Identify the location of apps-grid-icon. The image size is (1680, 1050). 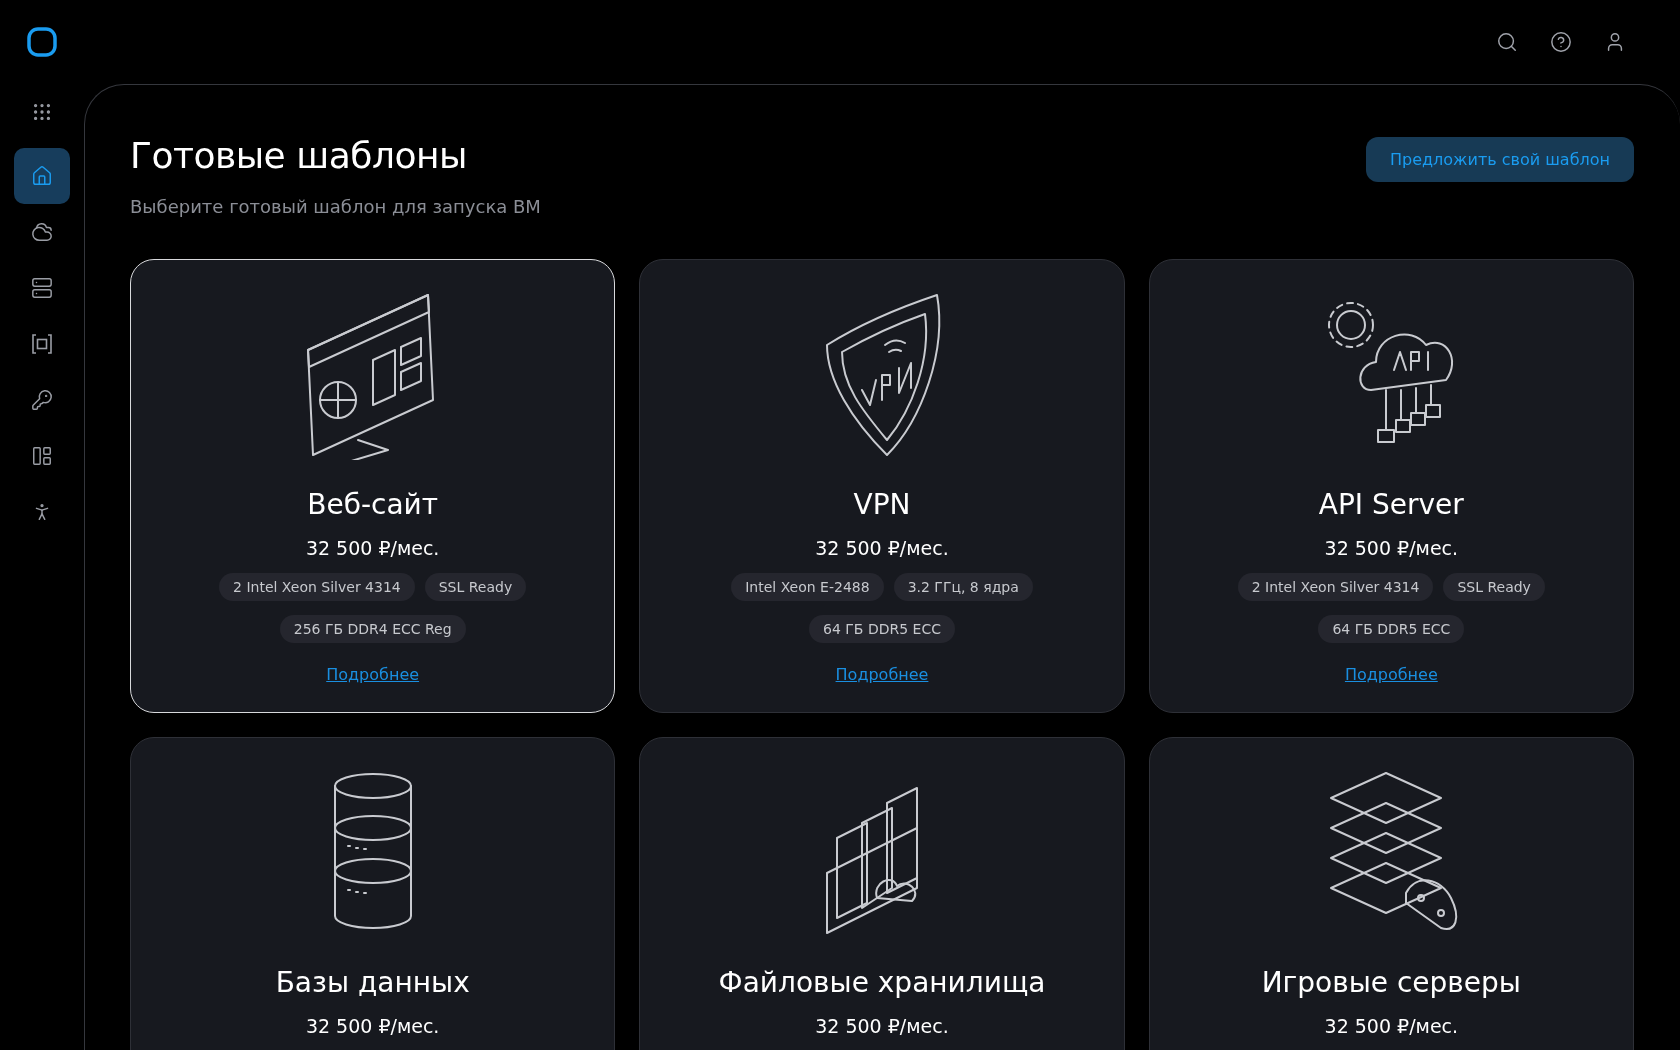
(42, 112).